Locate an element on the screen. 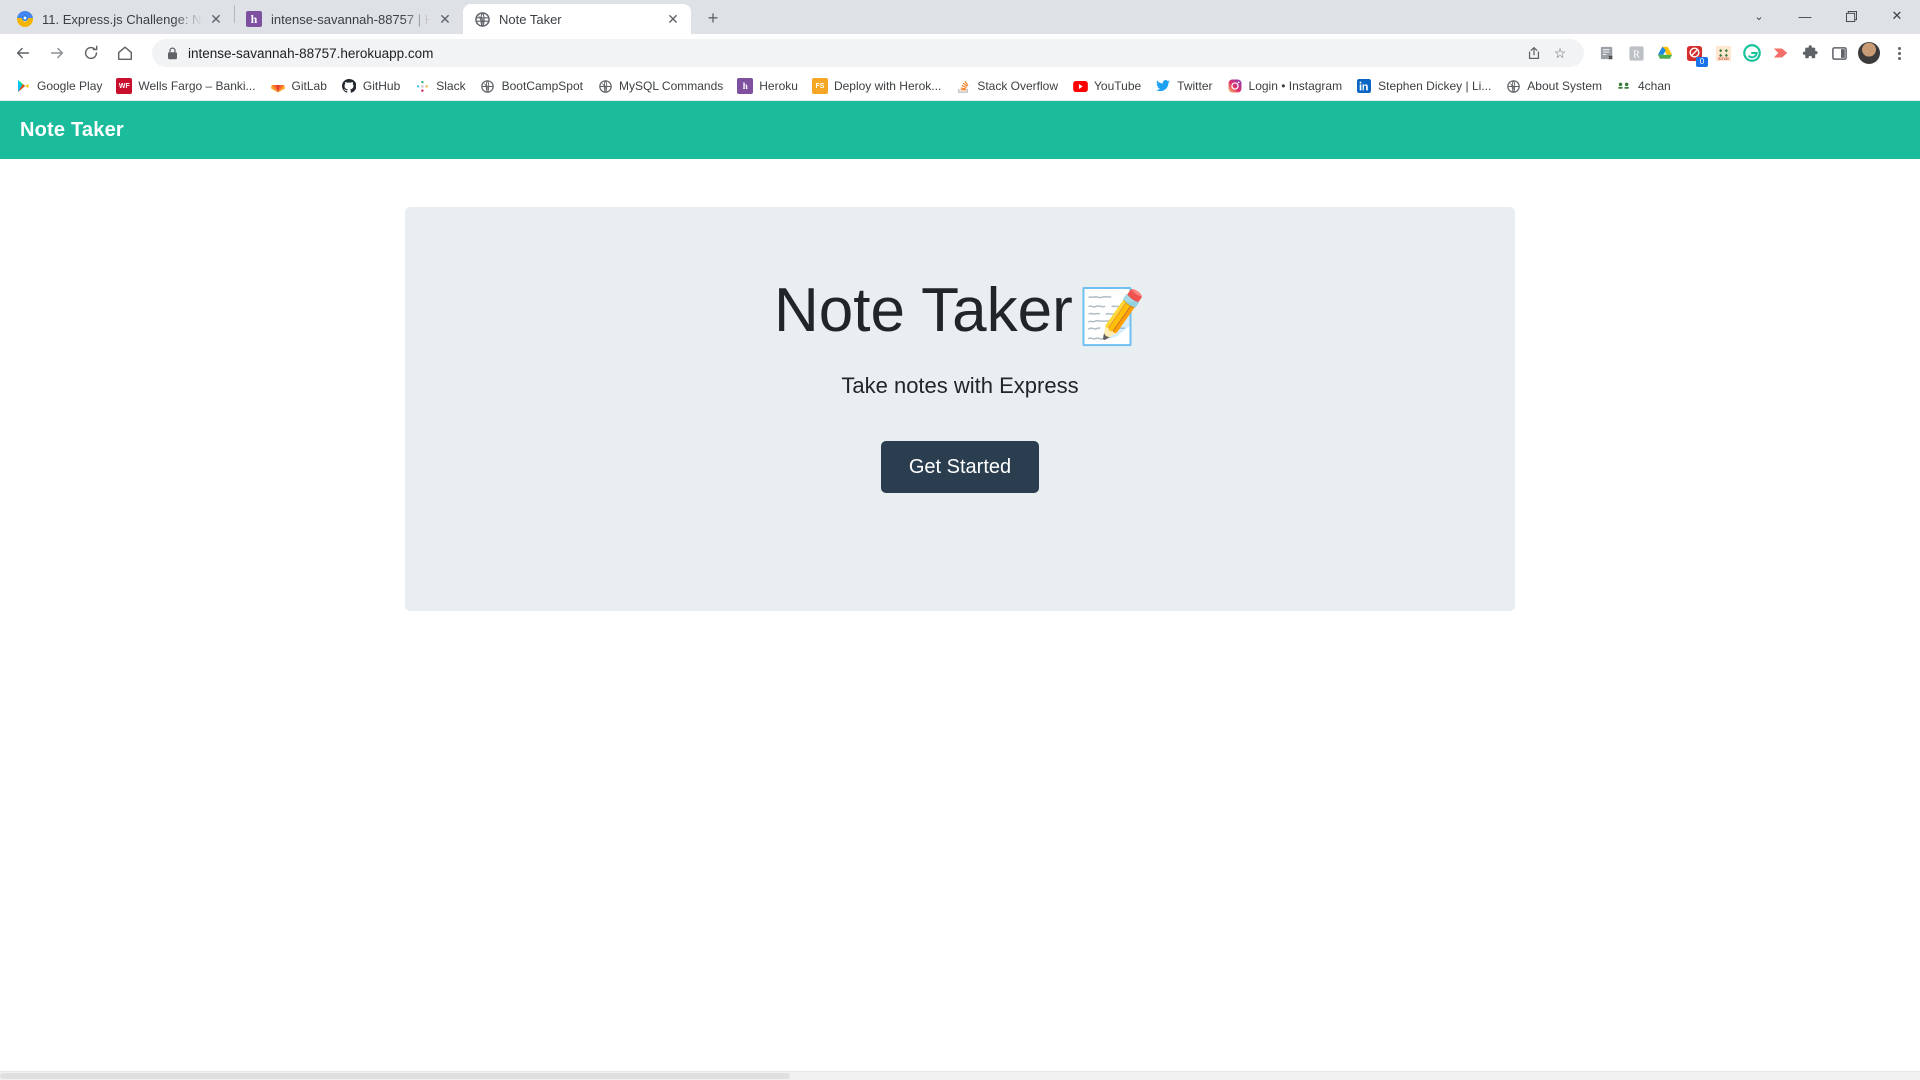 This screenshot has width=1920, height=1080. adblock-badge-count: 0 is located at coordinates (1702, 62).